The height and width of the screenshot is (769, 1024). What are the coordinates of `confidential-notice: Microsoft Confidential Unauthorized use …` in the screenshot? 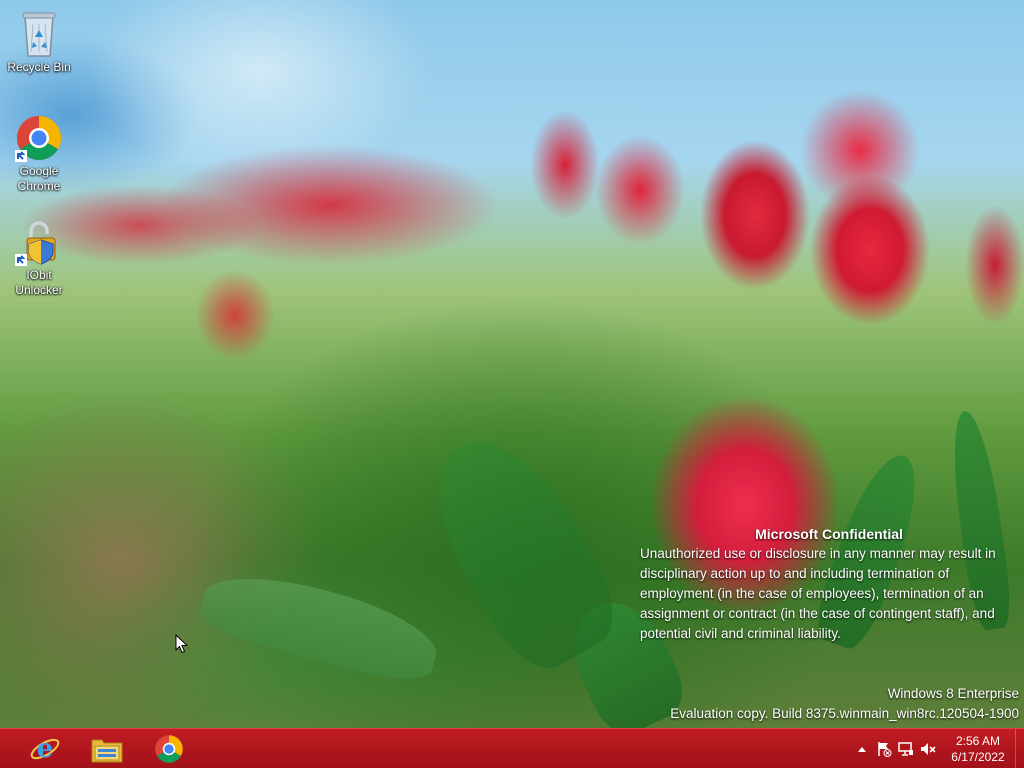 It's located at (829, 584).